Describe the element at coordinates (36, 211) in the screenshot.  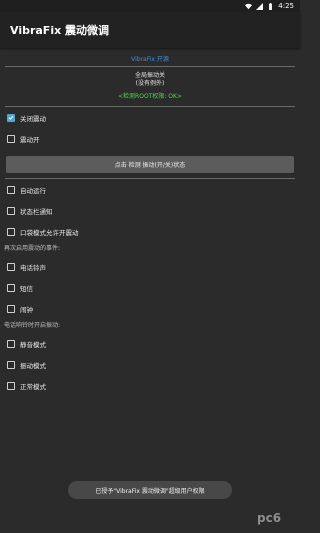
I see `option-label: 状态栏通知` at that location.